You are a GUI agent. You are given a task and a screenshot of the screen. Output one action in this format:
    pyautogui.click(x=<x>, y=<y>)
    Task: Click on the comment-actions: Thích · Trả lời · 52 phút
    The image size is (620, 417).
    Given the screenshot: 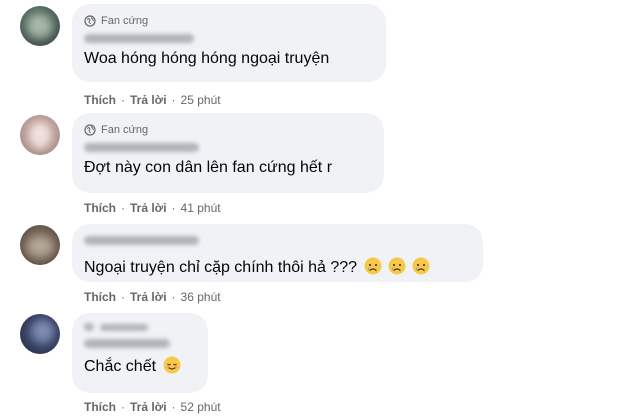 What is the action you would take?
    pyautogui.click(x=152, y=407)
    